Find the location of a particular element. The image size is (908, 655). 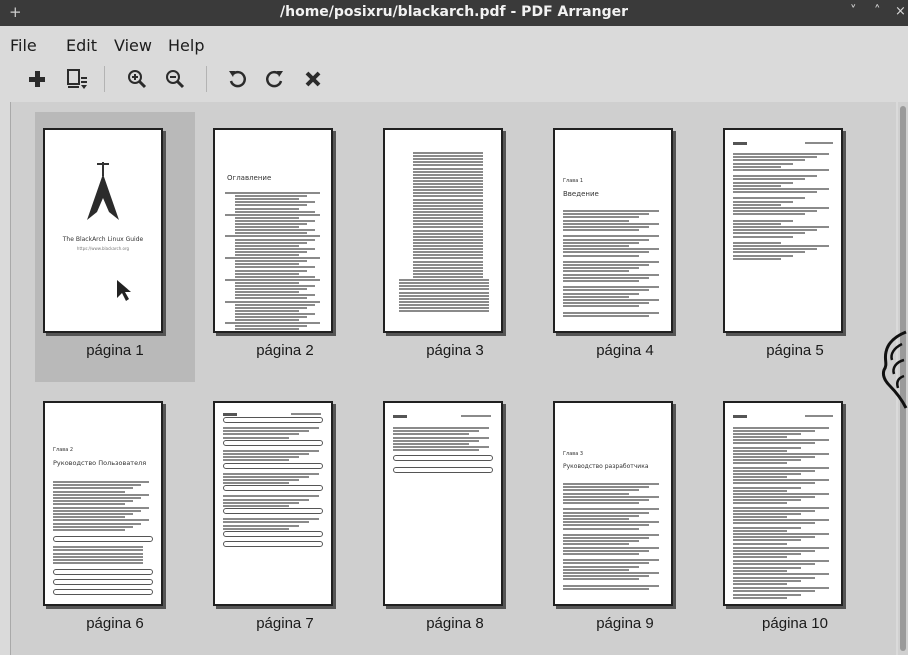

rotate-left-button is located at coordinates (237, 79).